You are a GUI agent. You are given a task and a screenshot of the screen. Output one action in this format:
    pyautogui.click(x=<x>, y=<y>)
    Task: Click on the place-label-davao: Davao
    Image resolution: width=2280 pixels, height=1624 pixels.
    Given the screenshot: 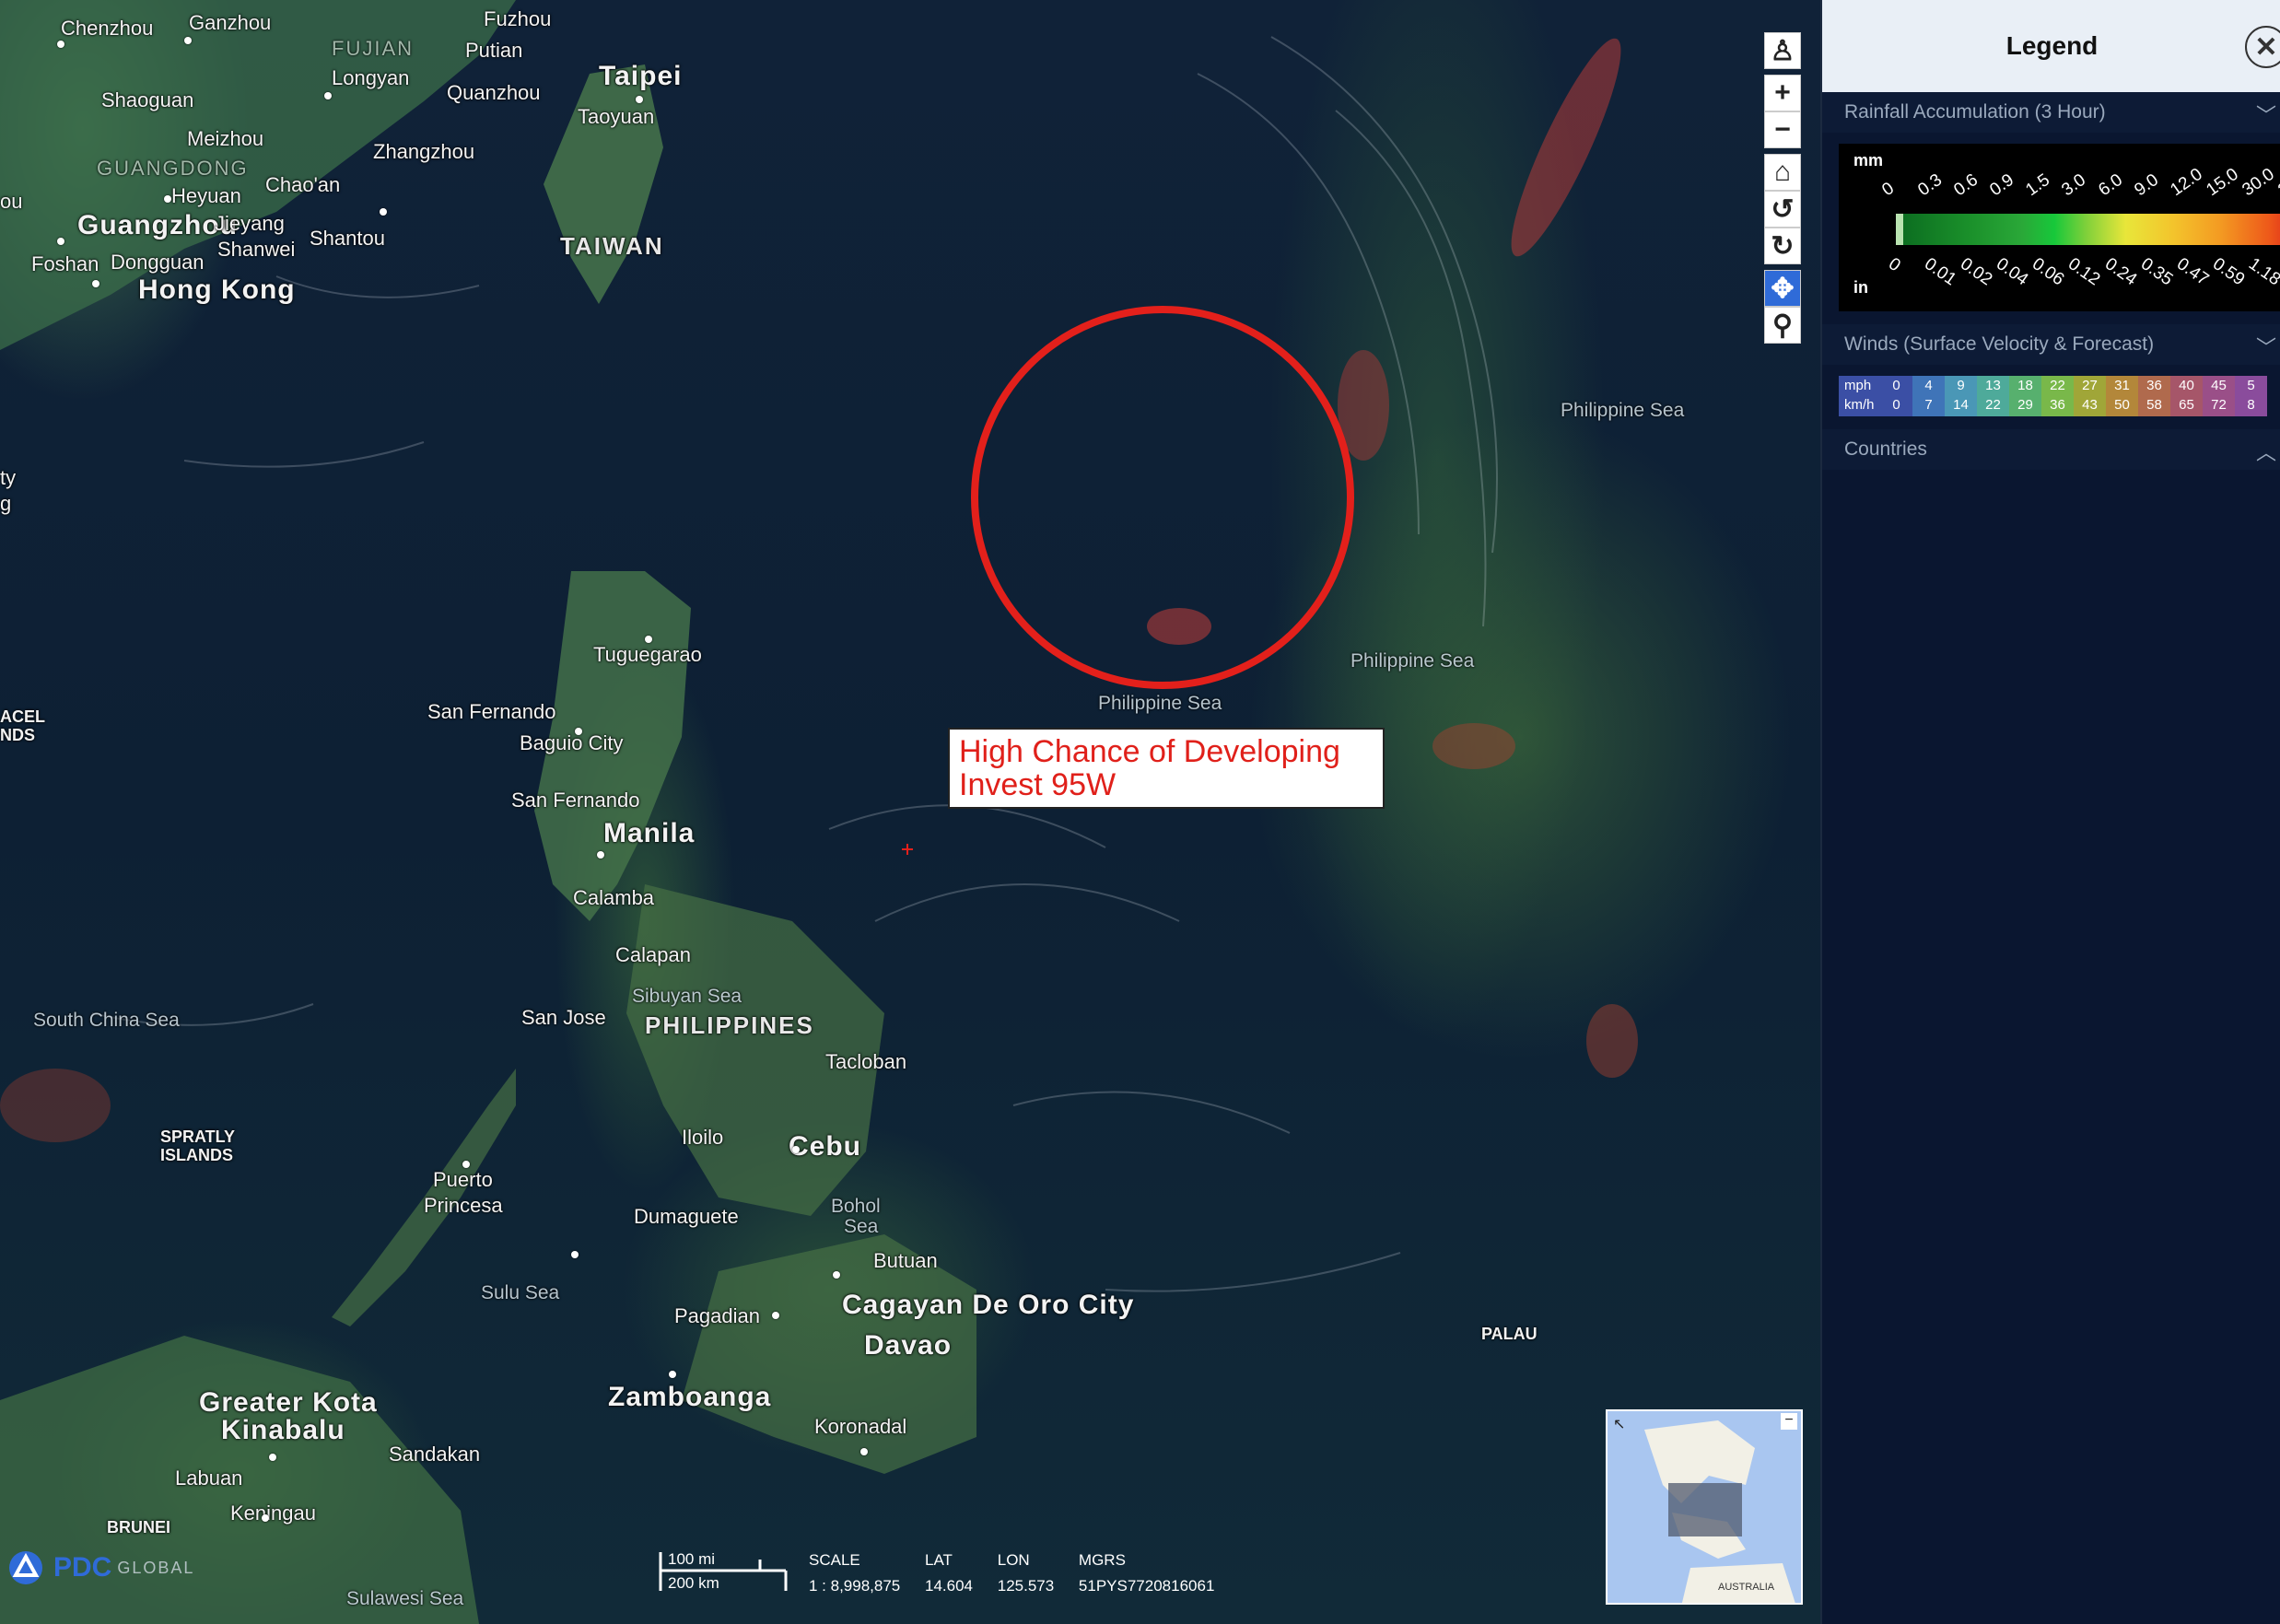 What is the action you would take?
    pyautogui.click(x=909, y=1346)
    